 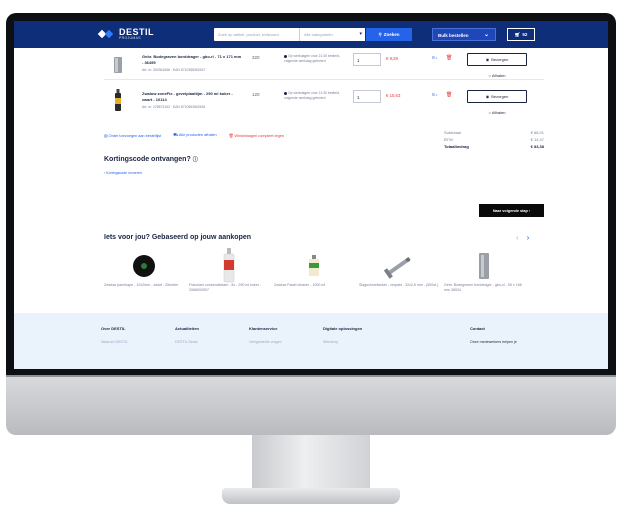 I want to click on cleaner-bottle-icon, so click(x=314, y=265).